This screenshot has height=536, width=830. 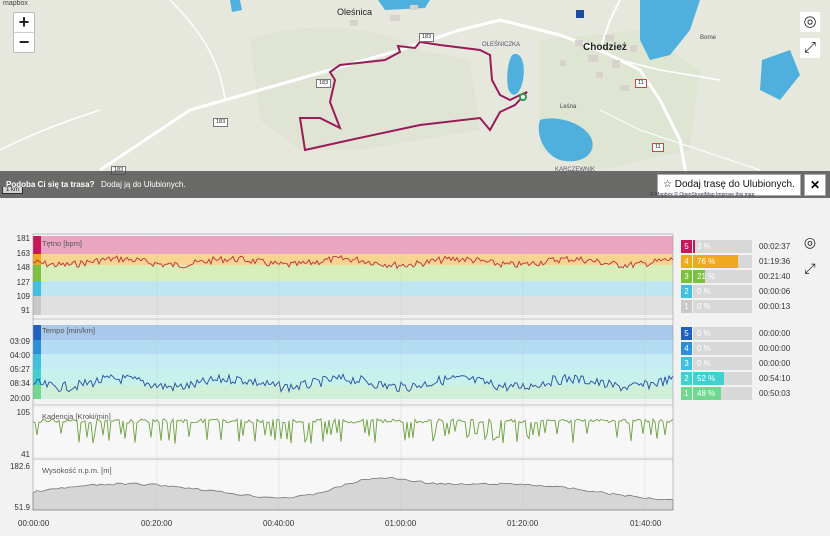 I want to click on x-tick: 00:00:00, so click(x=34, y=523).